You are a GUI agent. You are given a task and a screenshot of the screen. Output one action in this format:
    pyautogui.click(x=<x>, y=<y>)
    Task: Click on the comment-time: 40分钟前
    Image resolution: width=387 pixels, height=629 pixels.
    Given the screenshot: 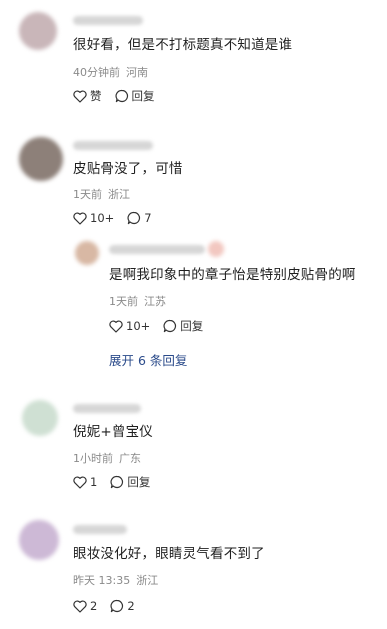 What is the action you would take?
    pyautogui.click(x=96, y=72)
    